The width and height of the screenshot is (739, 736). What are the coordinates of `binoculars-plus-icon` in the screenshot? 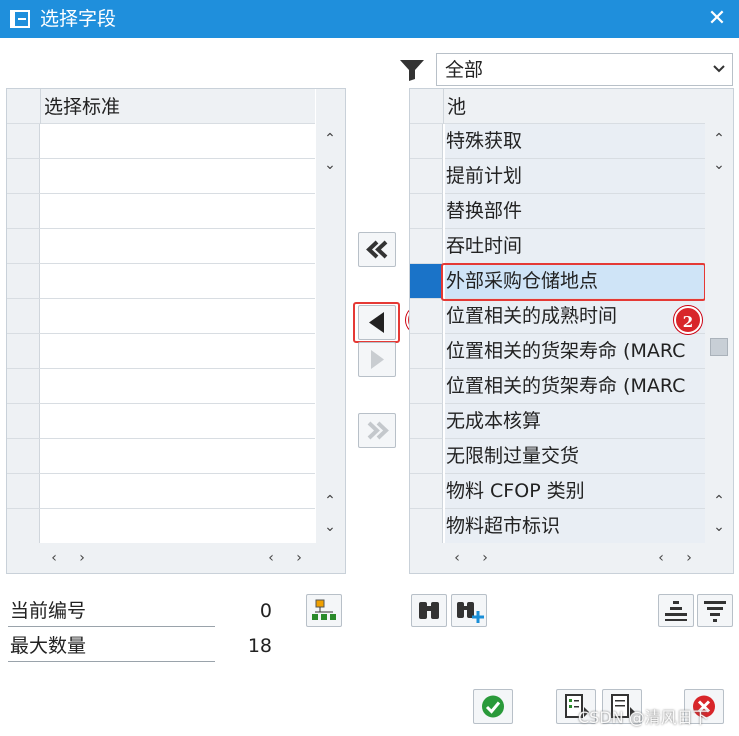 It's located at (470, 612).